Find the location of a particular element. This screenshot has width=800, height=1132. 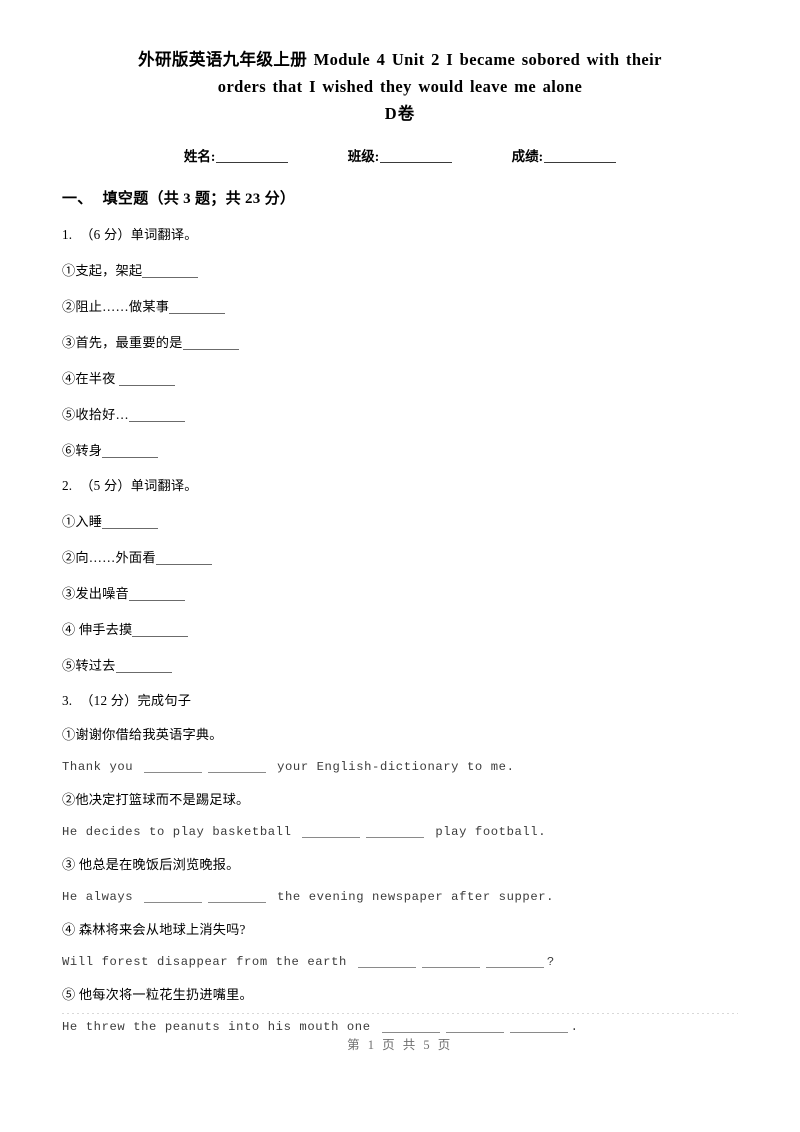

question-1-item-1-text: ①支起，架起 is located at coordinates (102, 270).